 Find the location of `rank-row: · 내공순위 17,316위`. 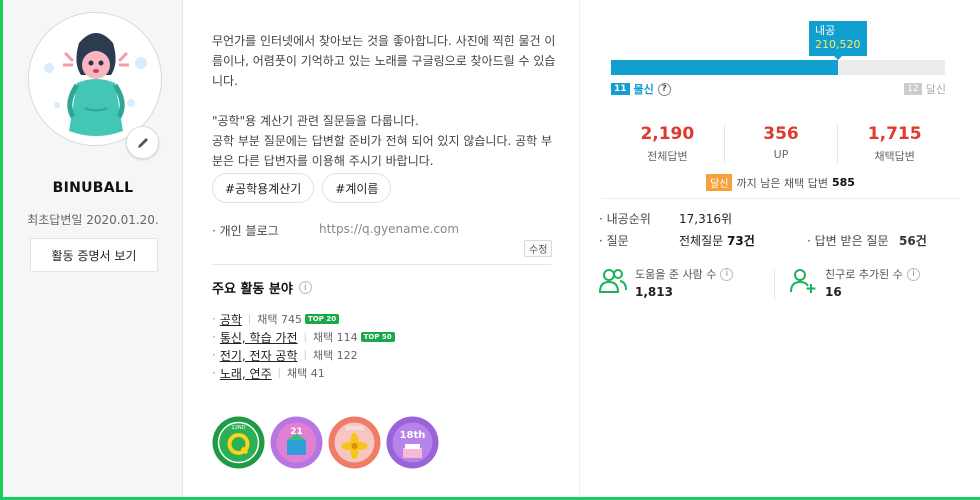

rank-row: · 내공순위 17,316위 is located at coordinates (779, 218).